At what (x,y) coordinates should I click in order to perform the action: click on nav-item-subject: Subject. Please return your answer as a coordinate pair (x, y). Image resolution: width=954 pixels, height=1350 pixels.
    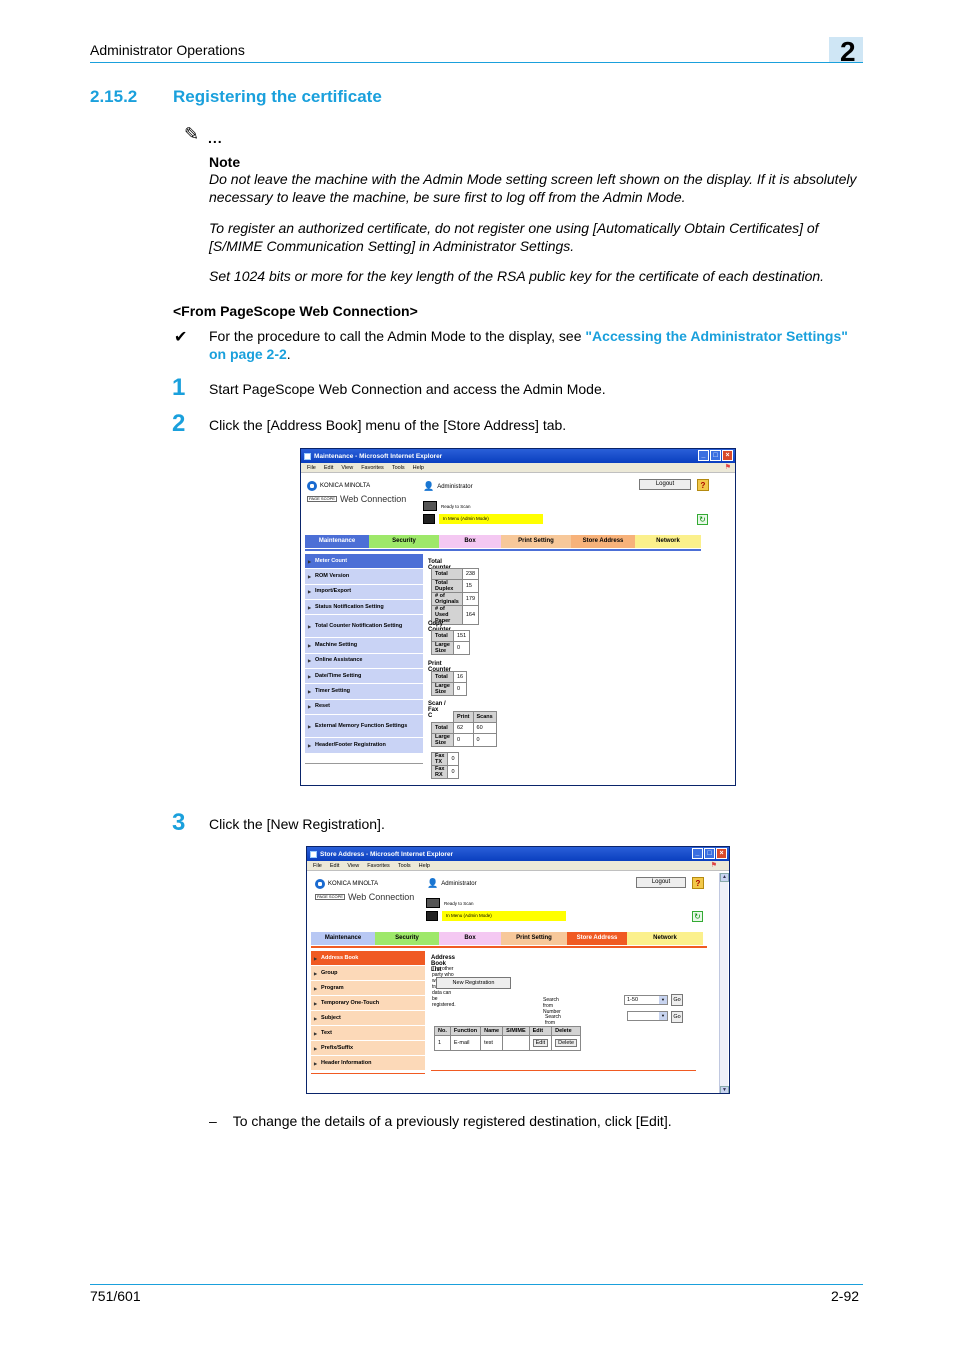
    Looking at the image, I should click on (368, 1018).